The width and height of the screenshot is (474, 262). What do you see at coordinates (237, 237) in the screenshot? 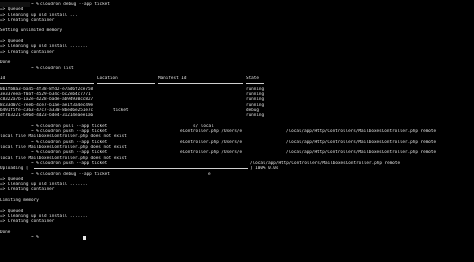
I see `terminal-input-line: ~ %` at bounding box center [237, 237].